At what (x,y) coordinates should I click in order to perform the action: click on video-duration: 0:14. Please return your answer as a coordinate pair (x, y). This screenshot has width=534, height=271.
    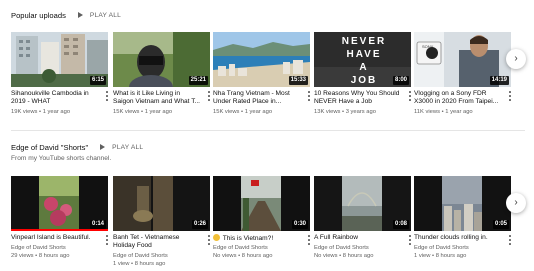
    Looking at the image, I should click on (97, 224).